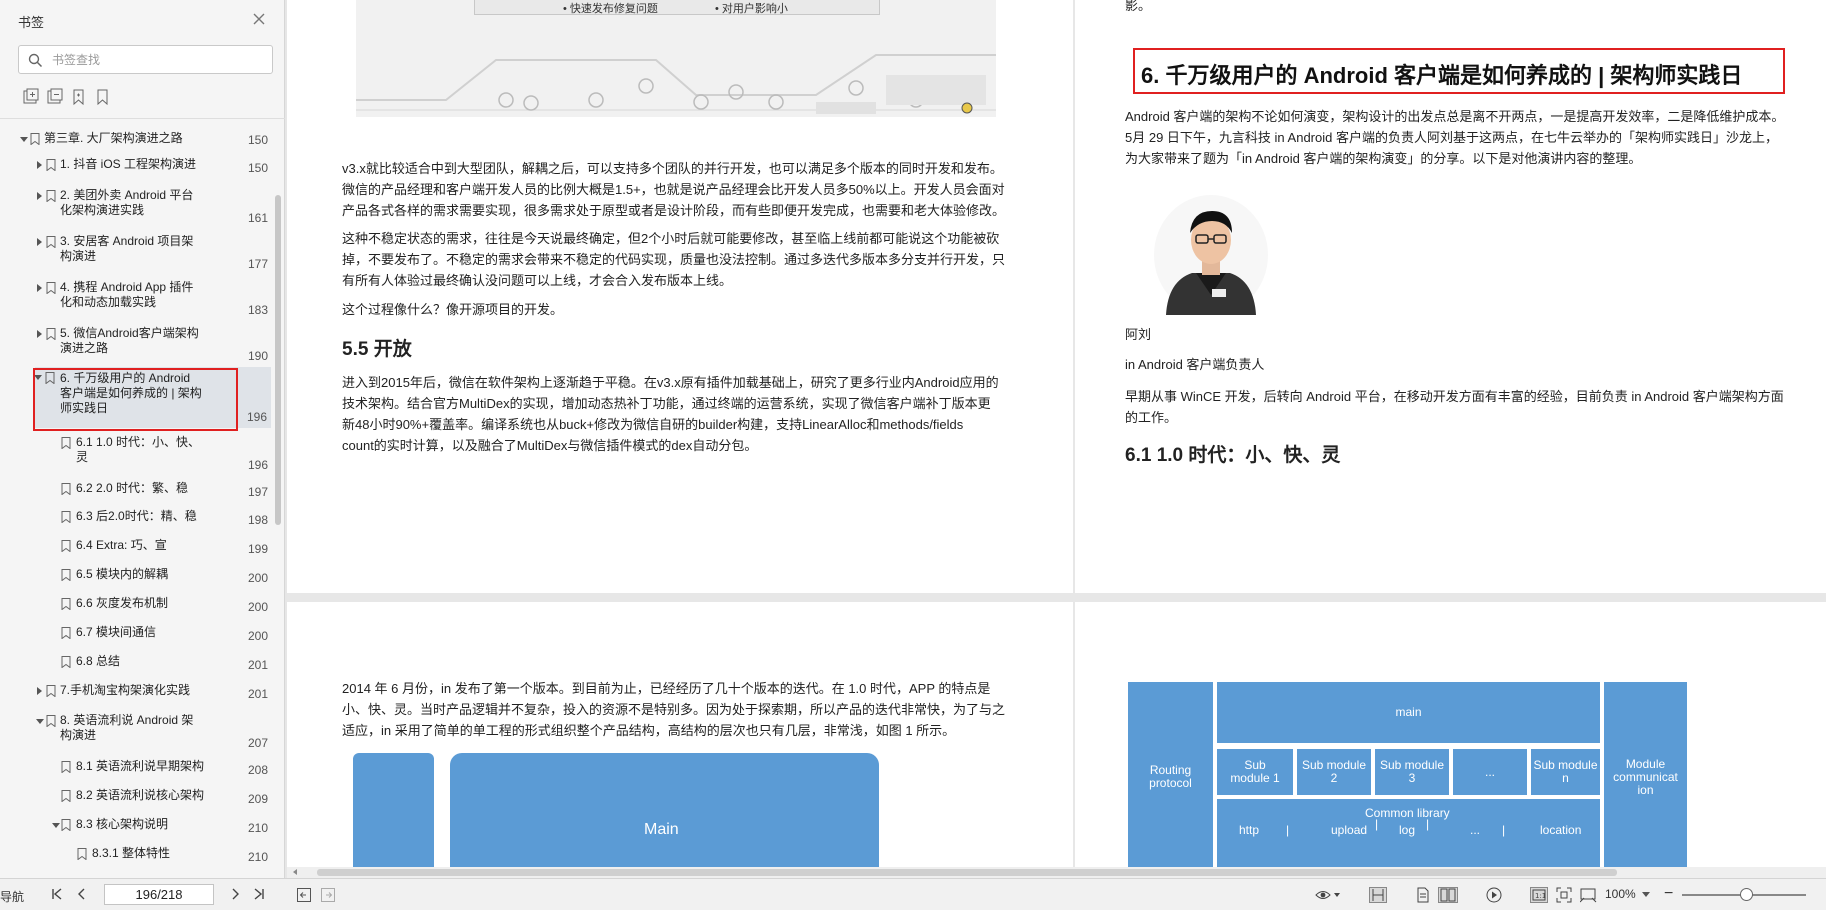 The image size is (1826, 910). I want to click on first-page-icon, so click(57, 894).